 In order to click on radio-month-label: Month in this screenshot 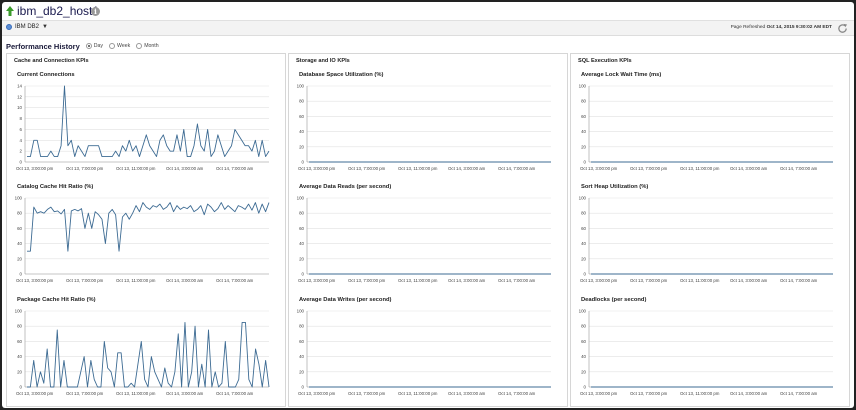, I will do `click(151, 46)`.